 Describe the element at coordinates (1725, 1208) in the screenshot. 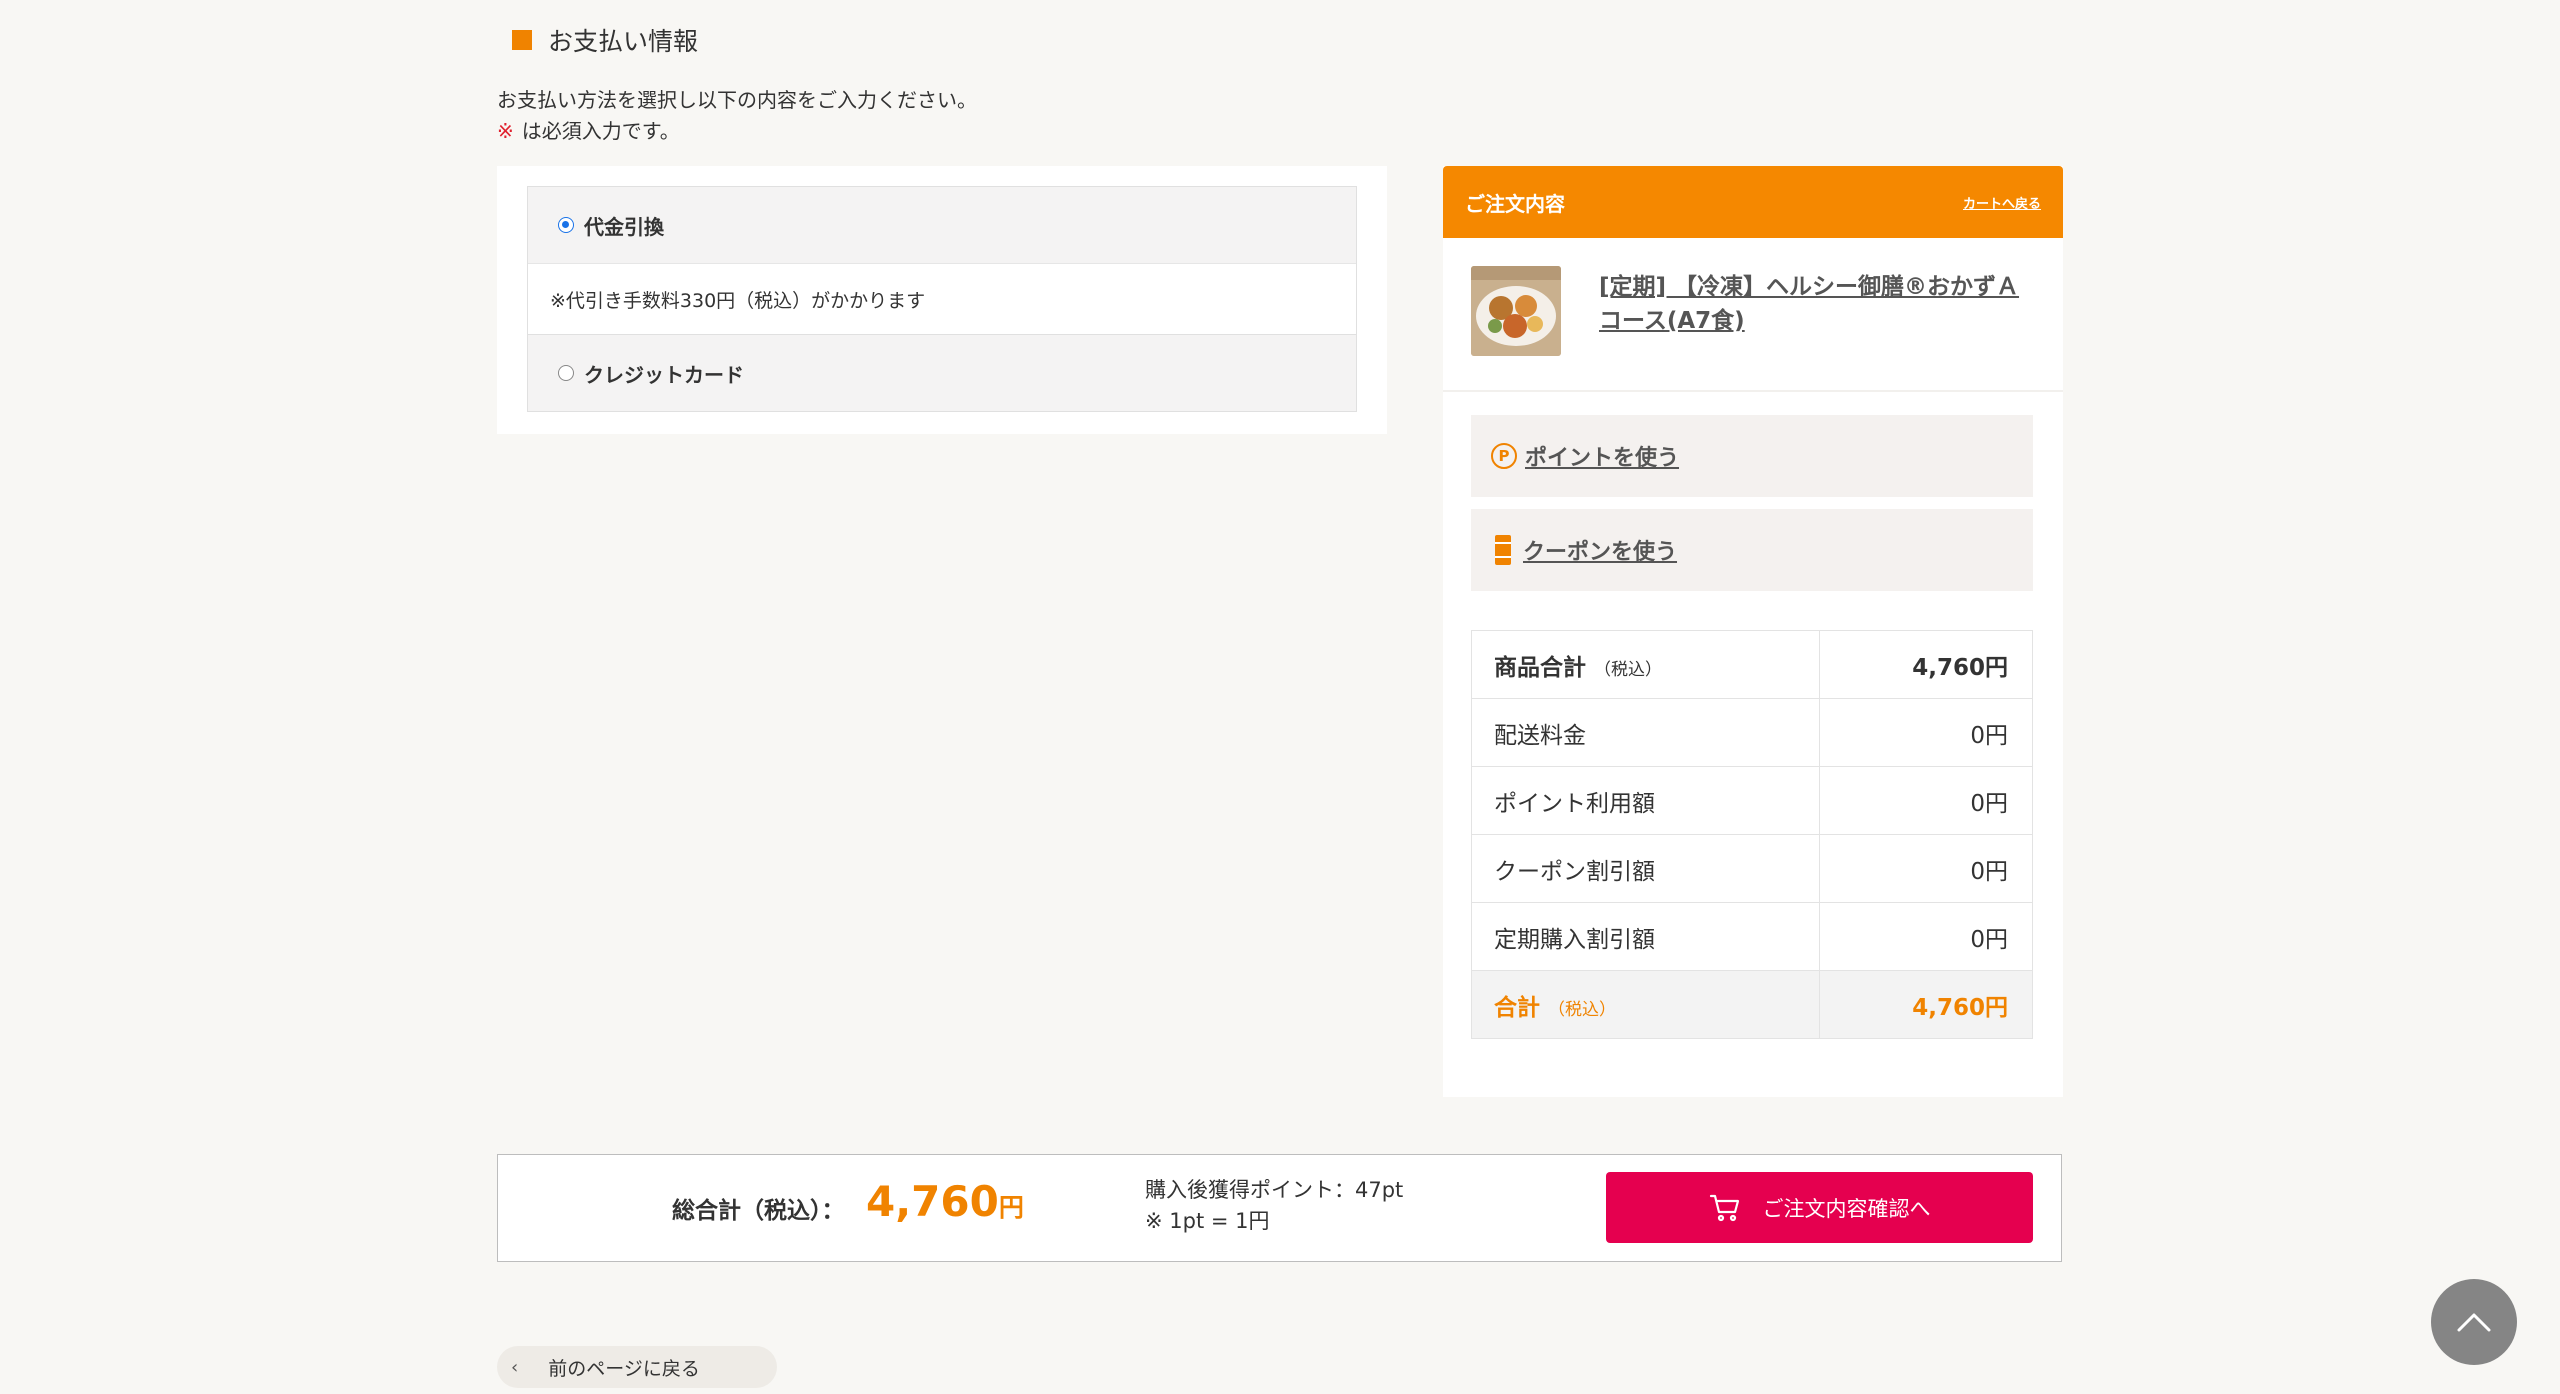

I see `cart-icon` at that location.